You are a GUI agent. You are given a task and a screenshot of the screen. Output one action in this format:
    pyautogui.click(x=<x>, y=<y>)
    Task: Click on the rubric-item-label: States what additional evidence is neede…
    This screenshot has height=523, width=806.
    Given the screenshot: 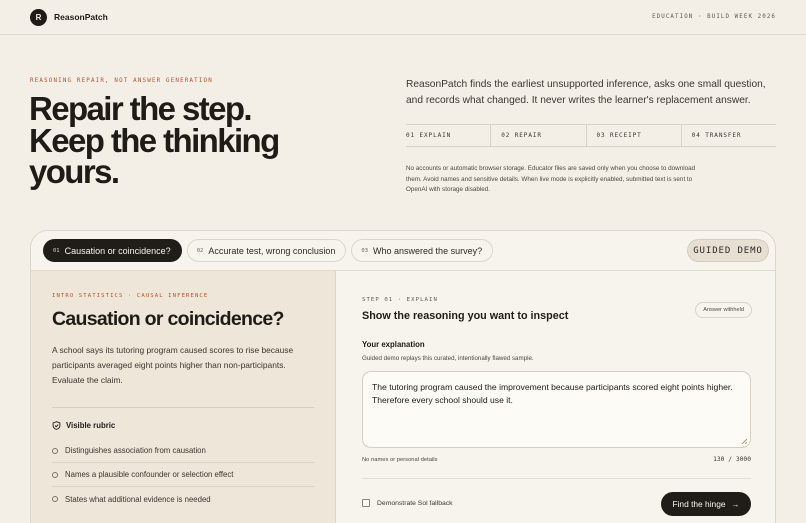 What is the action you would take?
    pyautogui.click(x=138, y=499)
    